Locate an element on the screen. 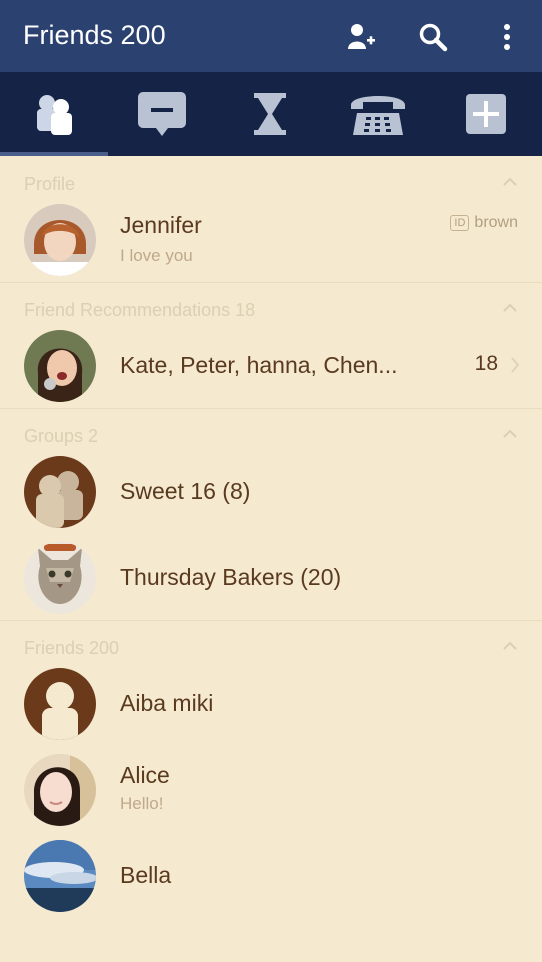  recommendation-count: 18 is located at coordinates (486, 363).